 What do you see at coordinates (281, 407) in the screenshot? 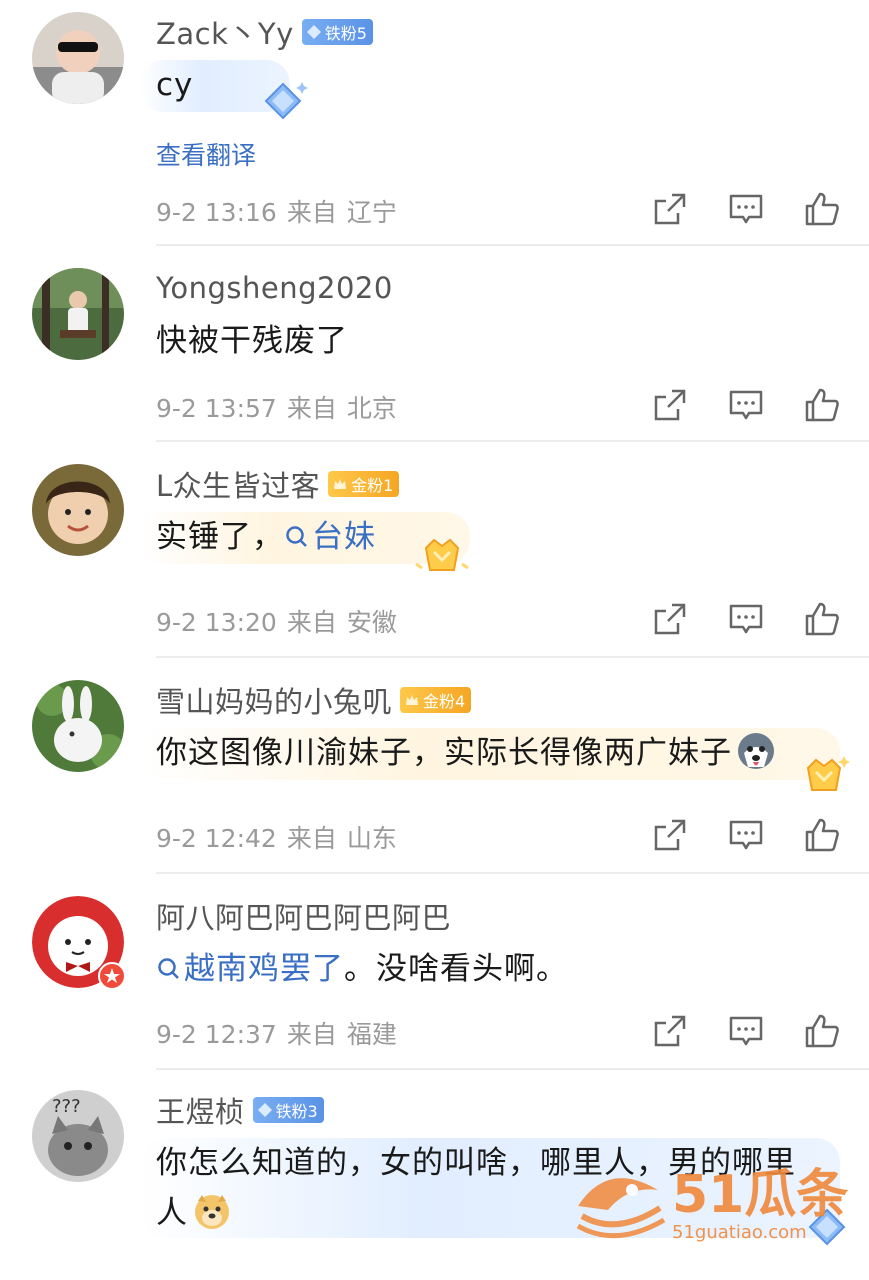
I see `comment-meta: 9-2 13:57 来自 北京` at bounding box center [281, 407].